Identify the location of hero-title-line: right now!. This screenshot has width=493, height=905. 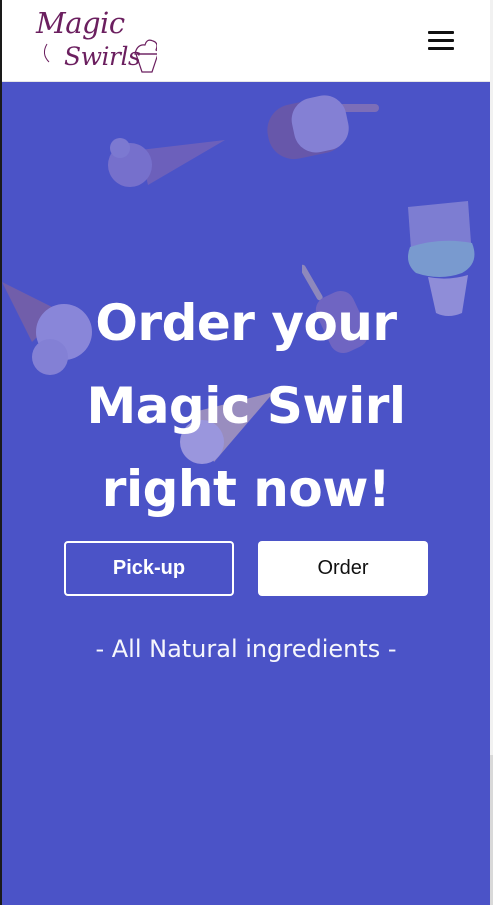
(246, 489).